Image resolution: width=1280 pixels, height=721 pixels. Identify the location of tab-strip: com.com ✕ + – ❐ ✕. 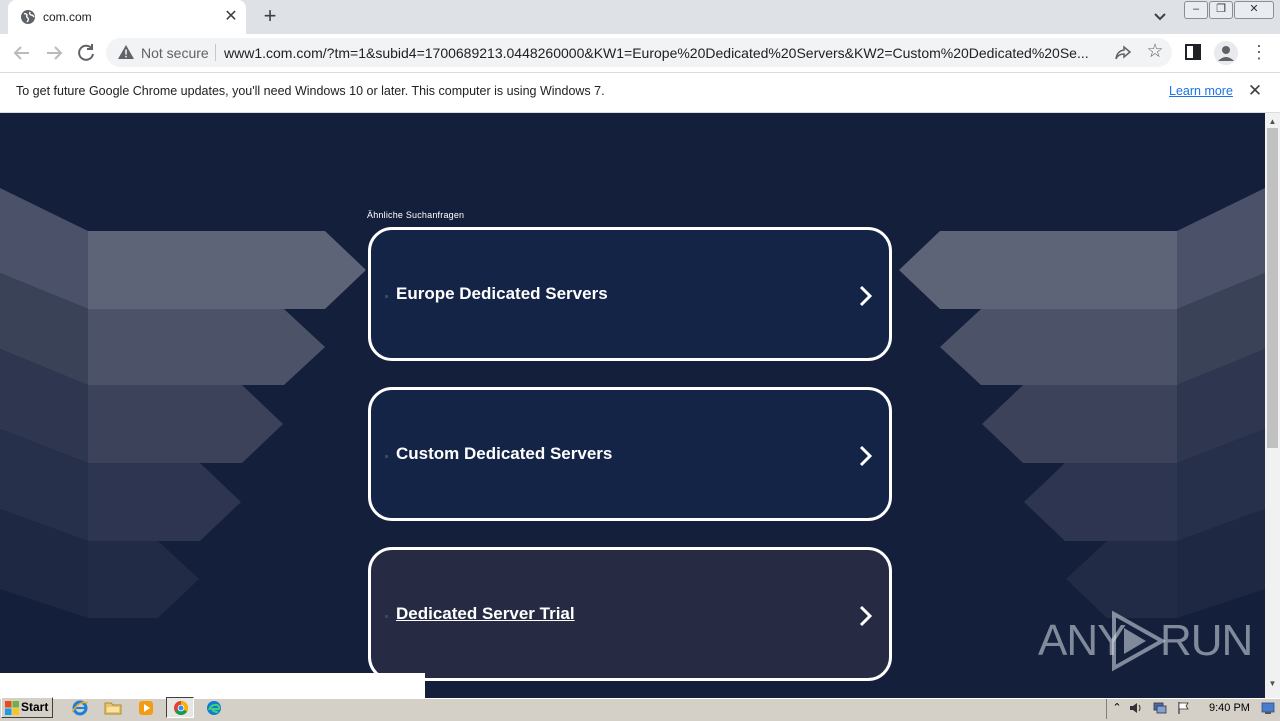
(640, 17).